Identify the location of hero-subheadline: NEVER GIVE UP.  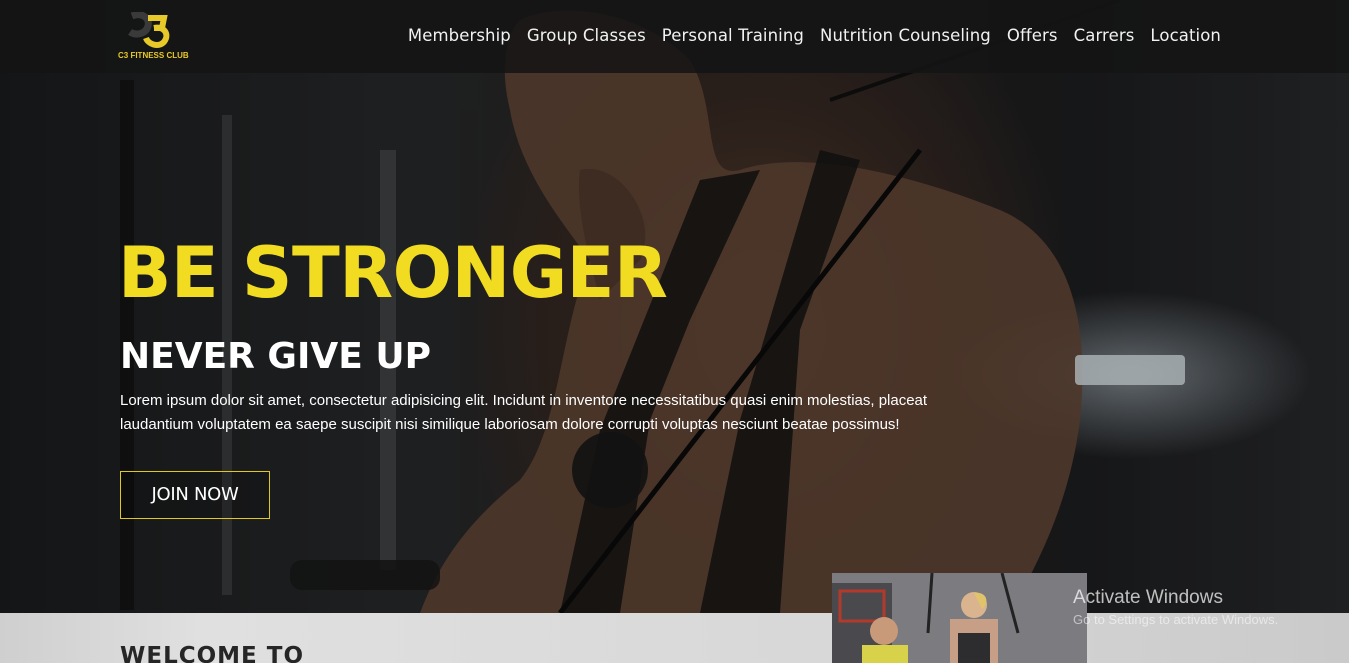
(275, 356).